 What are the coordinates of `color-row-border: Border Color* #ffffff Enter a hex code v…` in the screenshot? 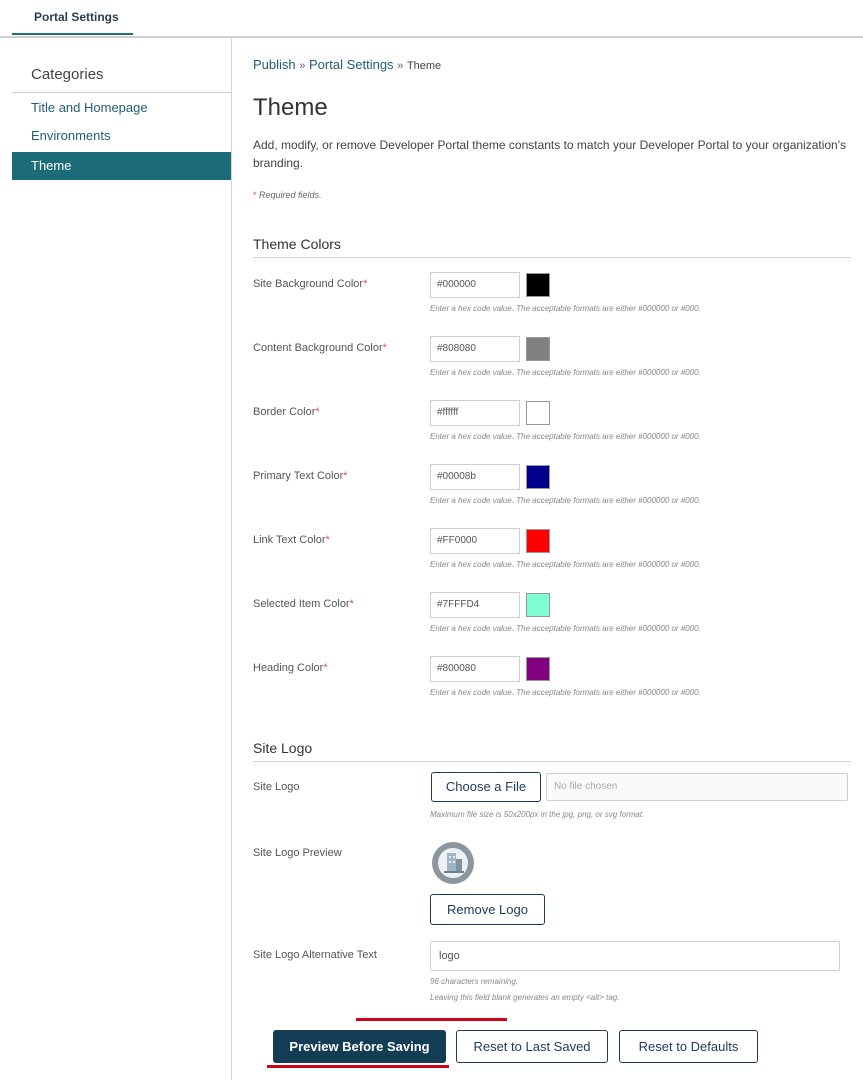 It's located at (553, 430).